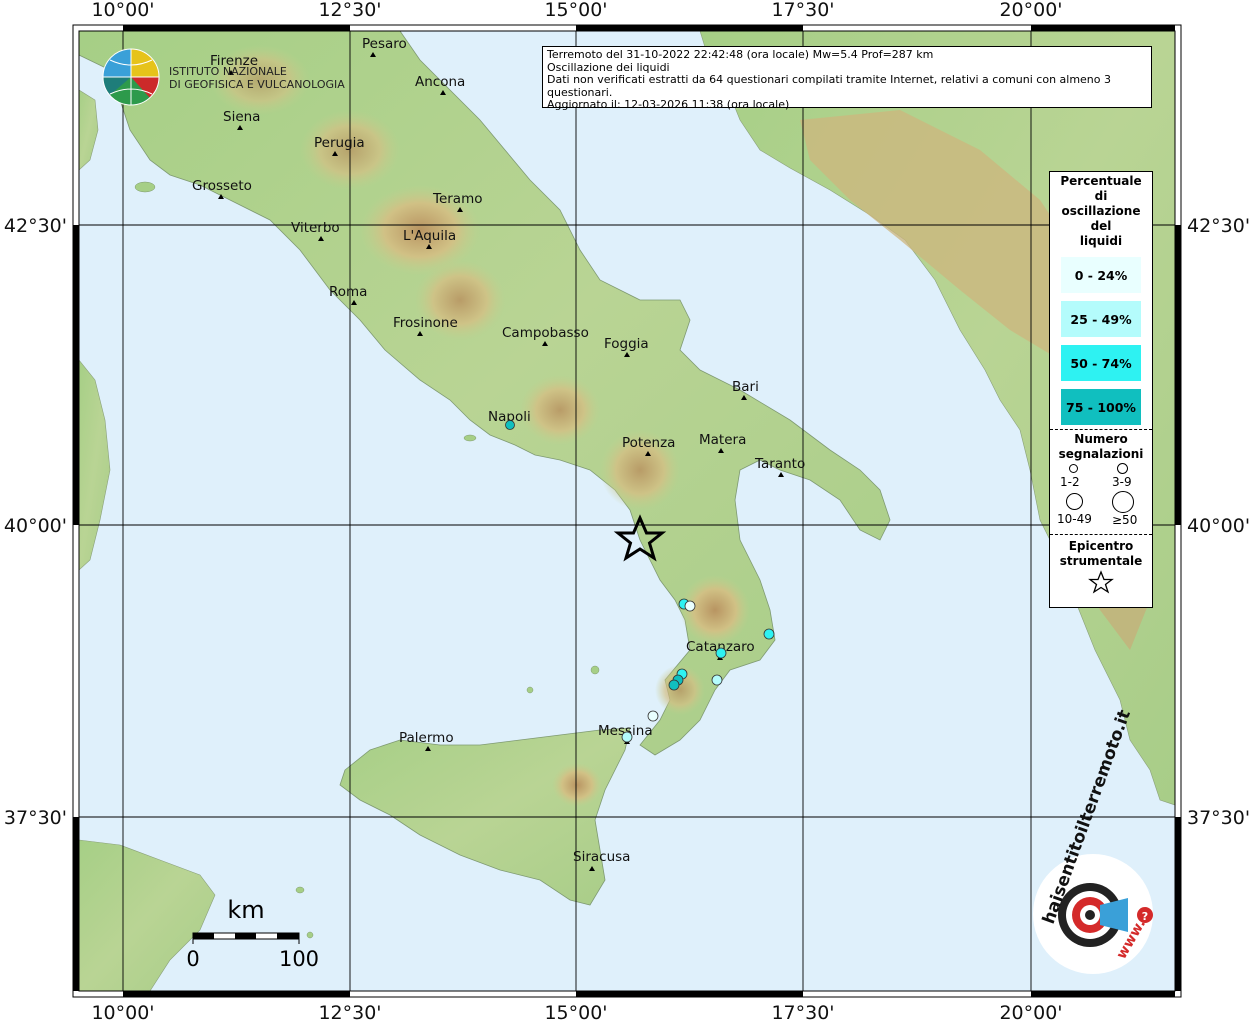  What do you see at coordinates (315, 228) in the screenshot?
I see `city-label: Viterbo` at bounding box center [315, 228].